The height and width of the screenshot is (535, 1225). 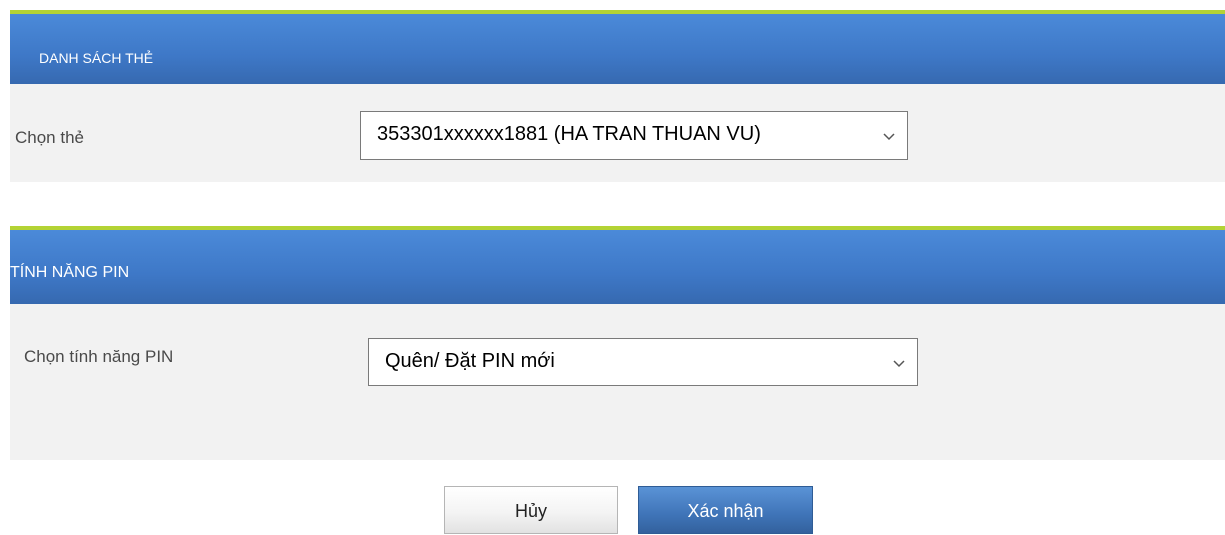 I want to click on card-list-title: DANH SÁCH THẺ, so click(x=96, y=58).